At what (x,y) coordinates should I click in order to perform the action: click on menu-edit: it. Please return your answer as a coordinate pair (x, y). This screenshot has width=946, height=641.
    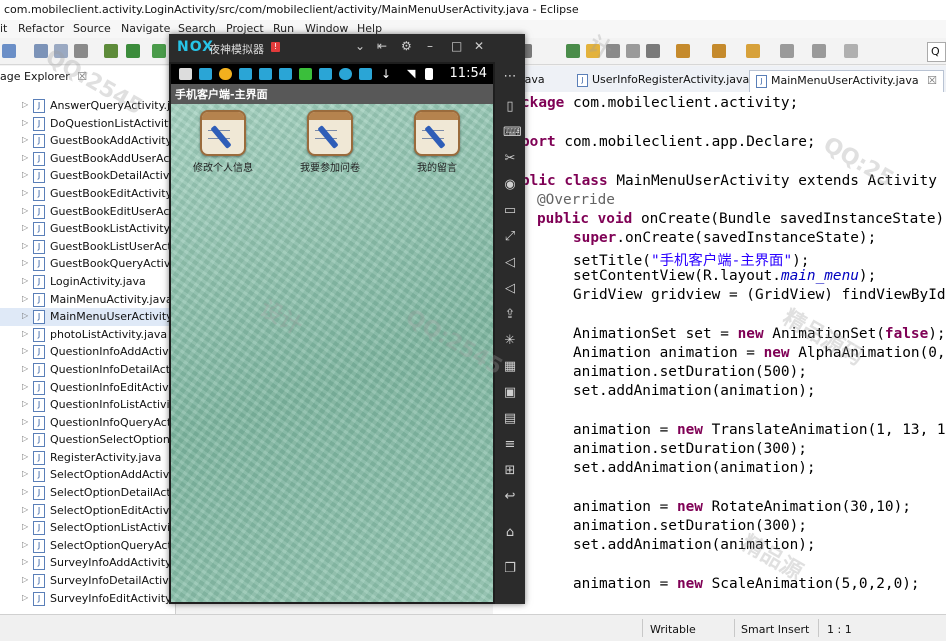
    Looking at the image, I should click on (3, 28).